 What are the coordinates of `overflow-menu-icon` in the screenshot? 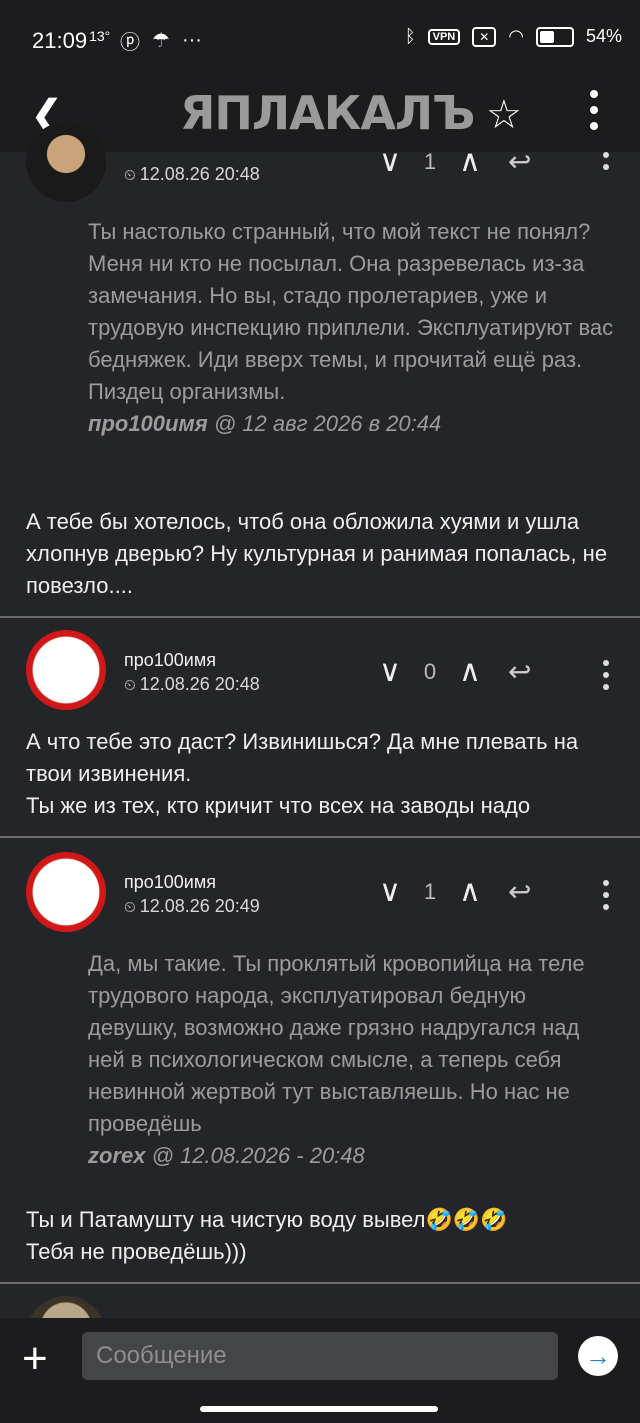 It's located at (594, 114).